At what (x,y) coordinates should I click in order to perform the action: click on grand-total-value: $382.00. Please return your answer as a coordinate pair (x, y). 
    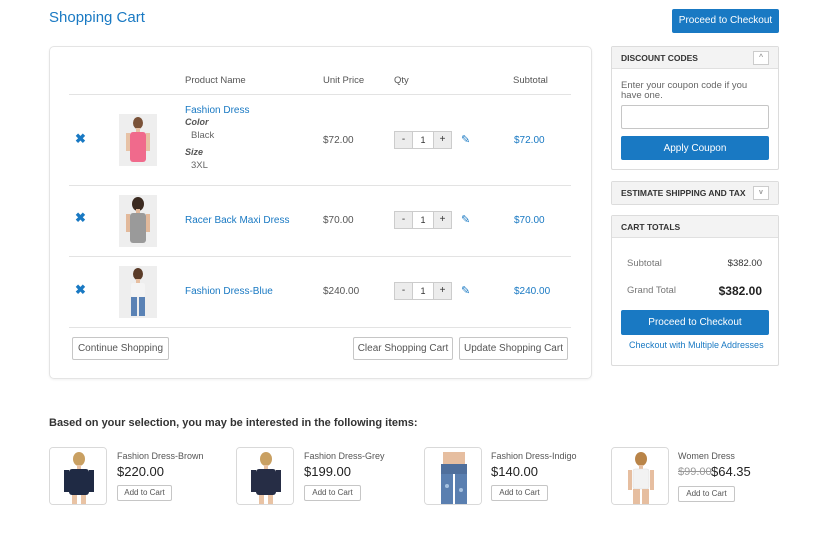
    Looking at the image, I should click on (740, 291).